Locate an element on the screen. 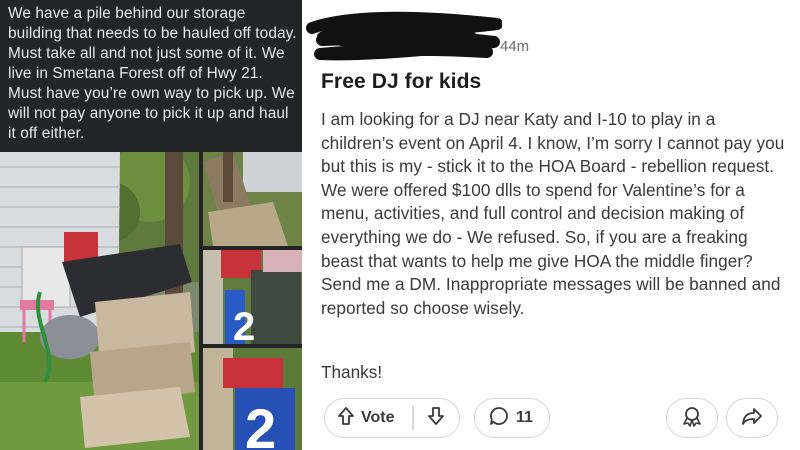 The image size is (800, 450). comment-bubble-icon is located at coordinates (499, 418).